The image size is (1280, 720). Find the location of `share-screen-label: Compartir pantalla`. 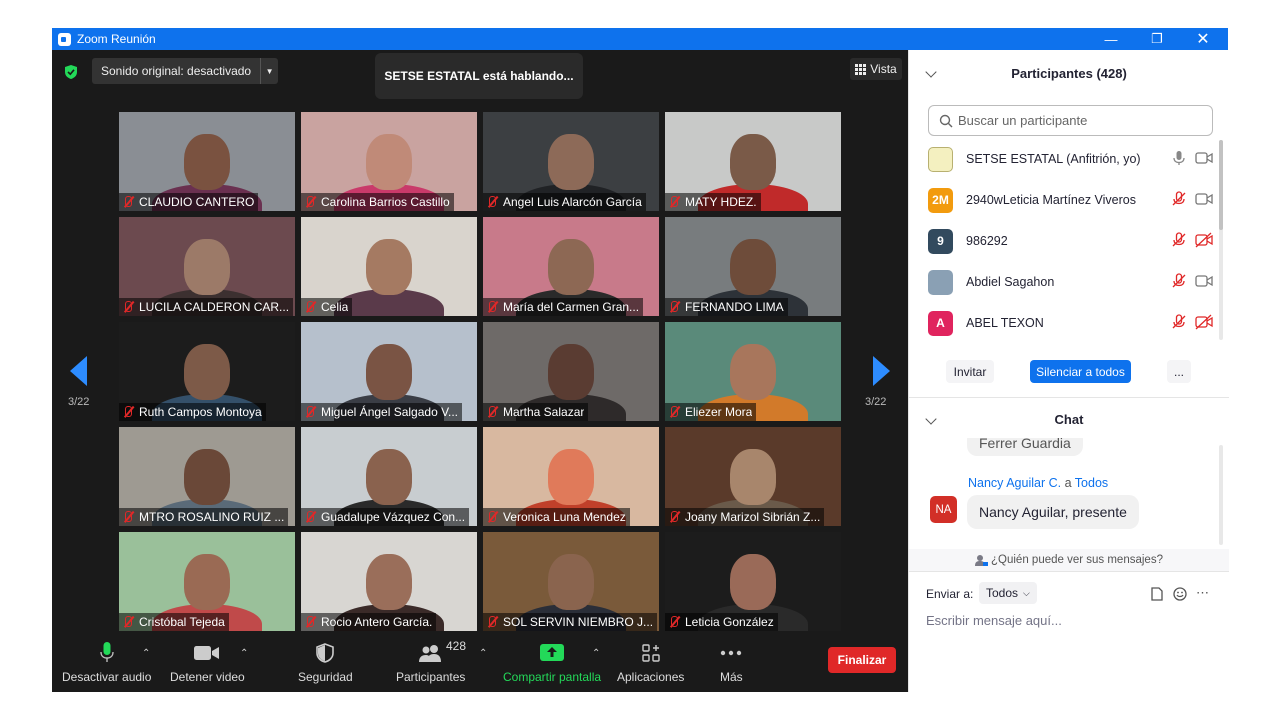

share-screen-label: Compartir pantalla is located at coordinates (552, 677).